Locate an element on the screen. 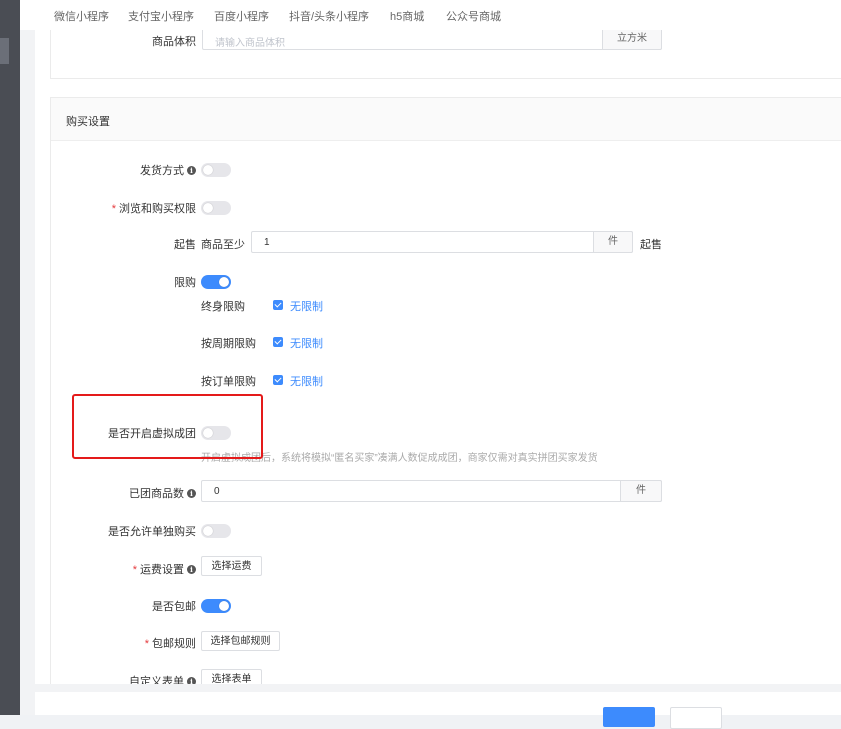  volume-unit: 立方米 is located at coordinates (632, 40).